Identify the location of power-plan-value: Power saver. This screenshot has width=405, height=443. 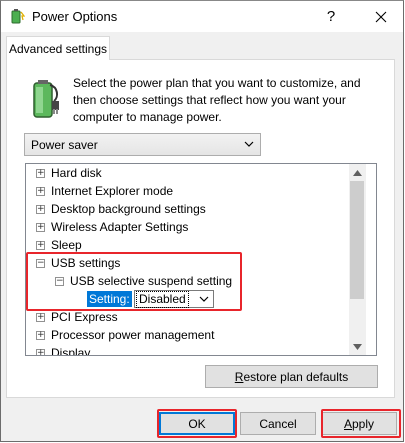
(64, 145).